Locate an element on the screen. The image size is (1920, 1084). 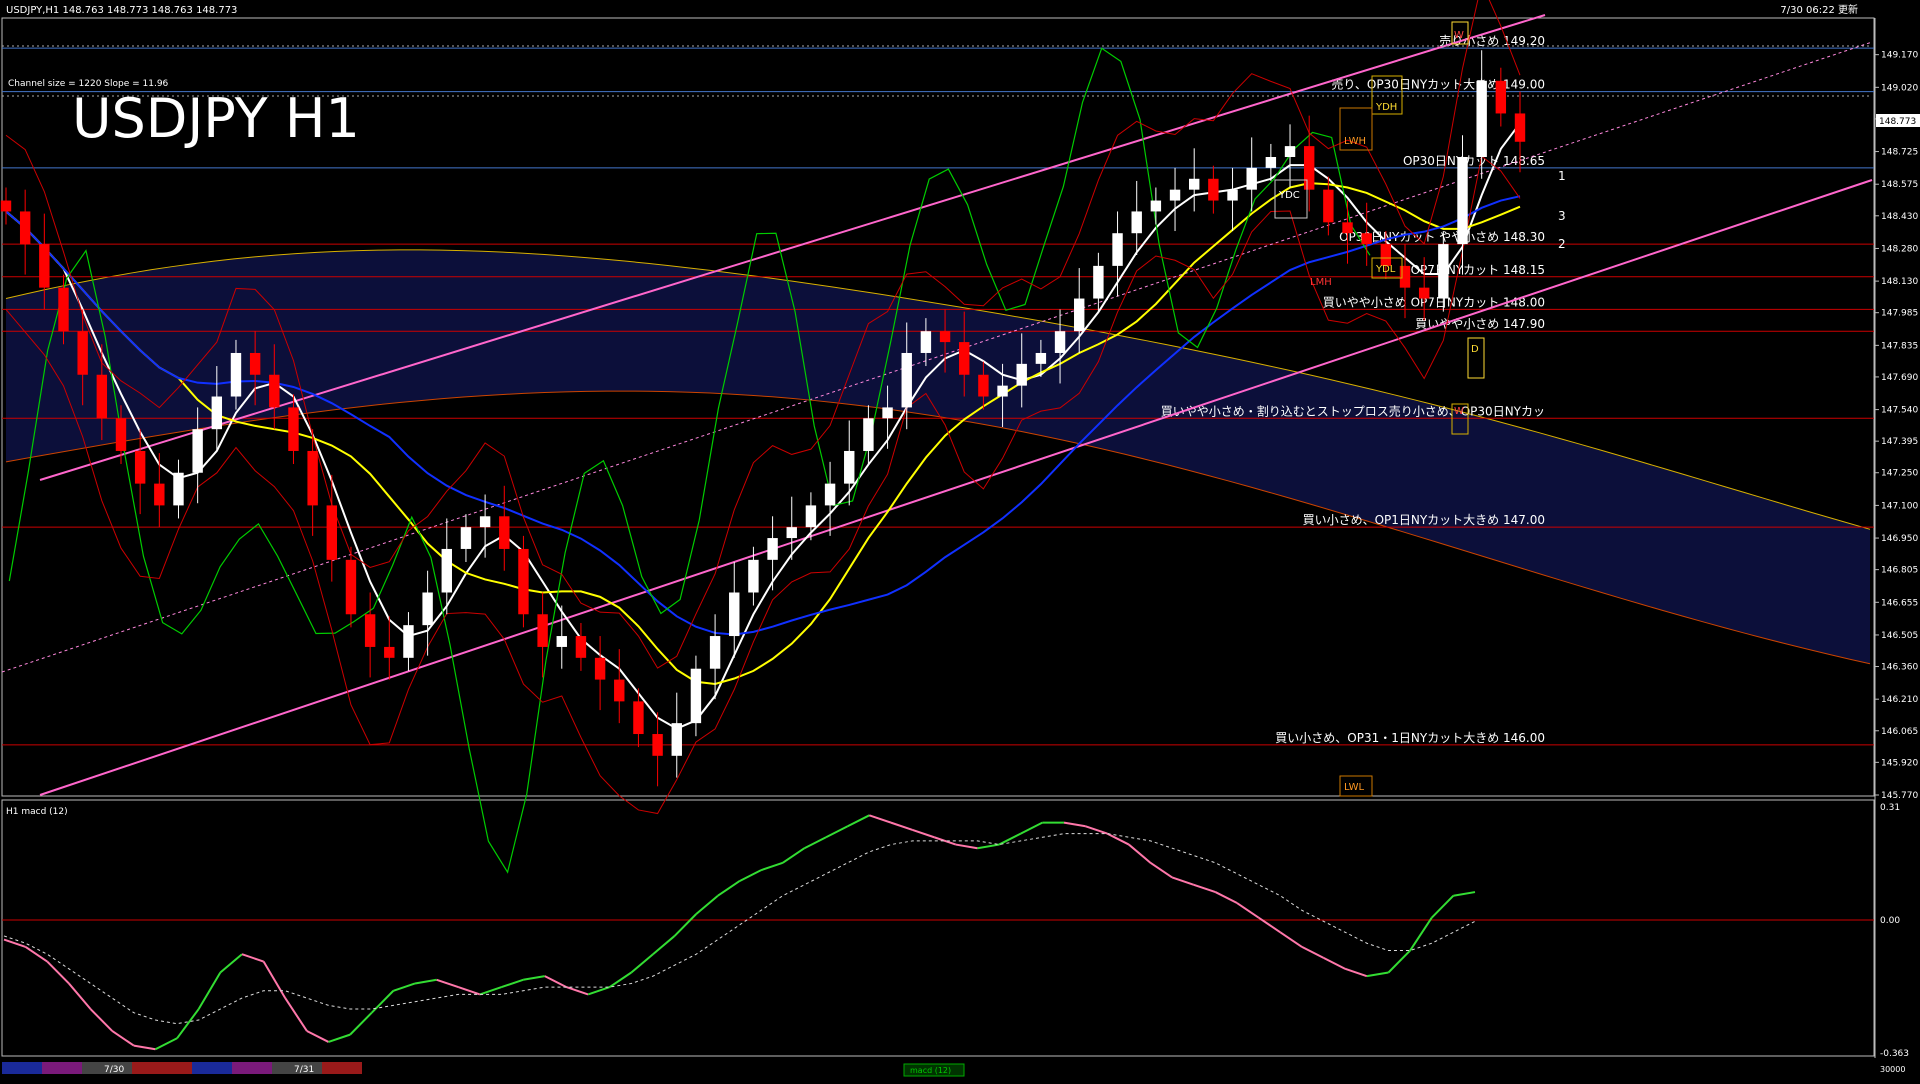
price-tick-label: 147.540 is located at coordinates (1899, 411).